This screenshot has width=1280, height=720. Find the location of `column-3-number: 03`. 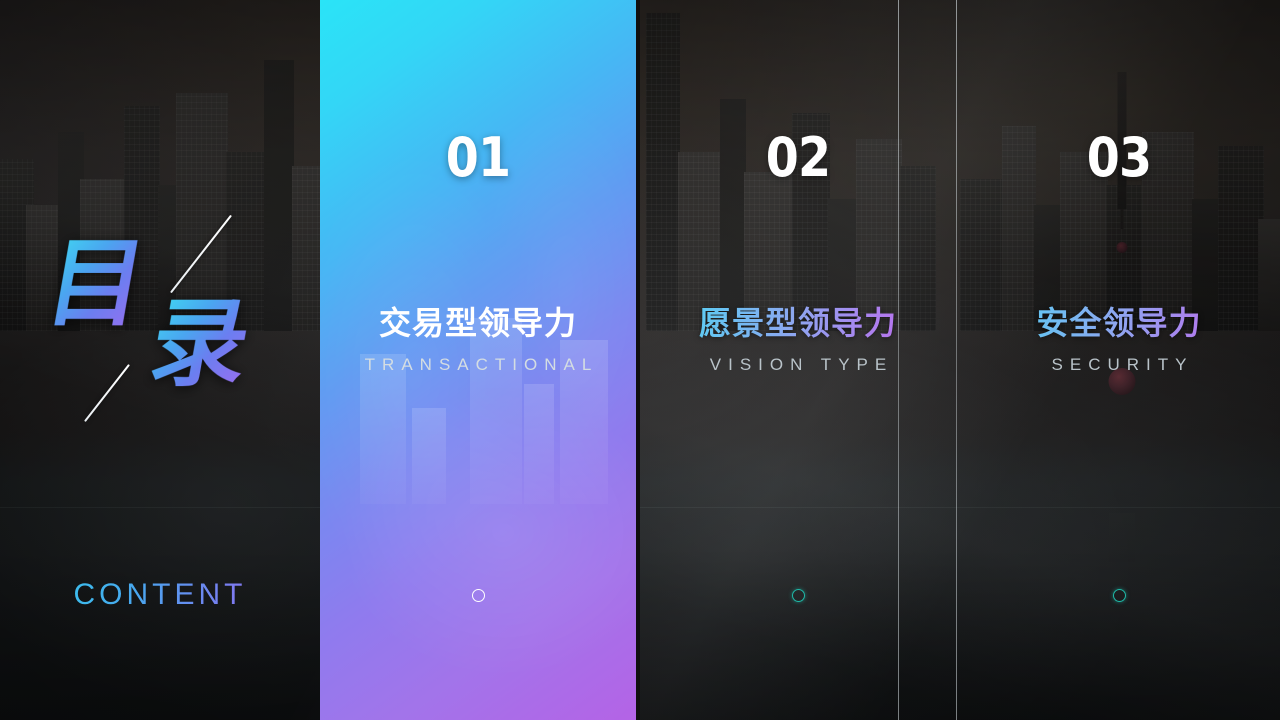

column-3-number: 03 is located at coordinates (1119, 157).